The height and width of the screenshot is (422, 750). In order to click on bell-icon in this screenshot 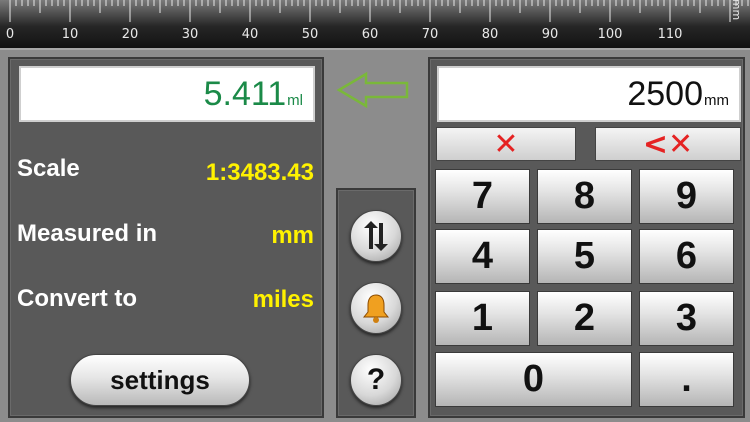, I will do `click(376, 308)`.